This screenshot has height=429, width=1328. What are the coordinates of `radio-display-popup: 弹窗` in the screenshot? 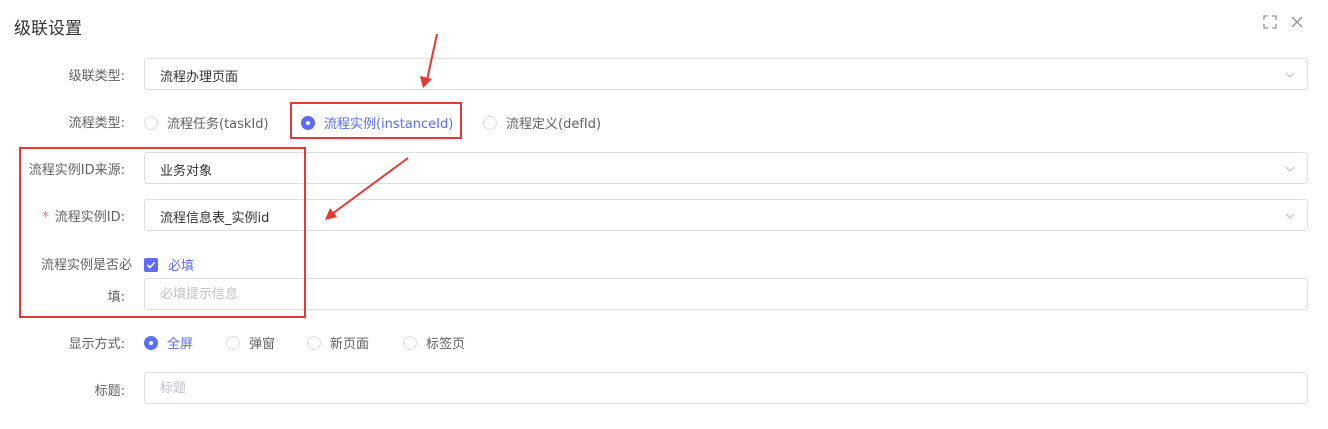 It's located at (250, 342).